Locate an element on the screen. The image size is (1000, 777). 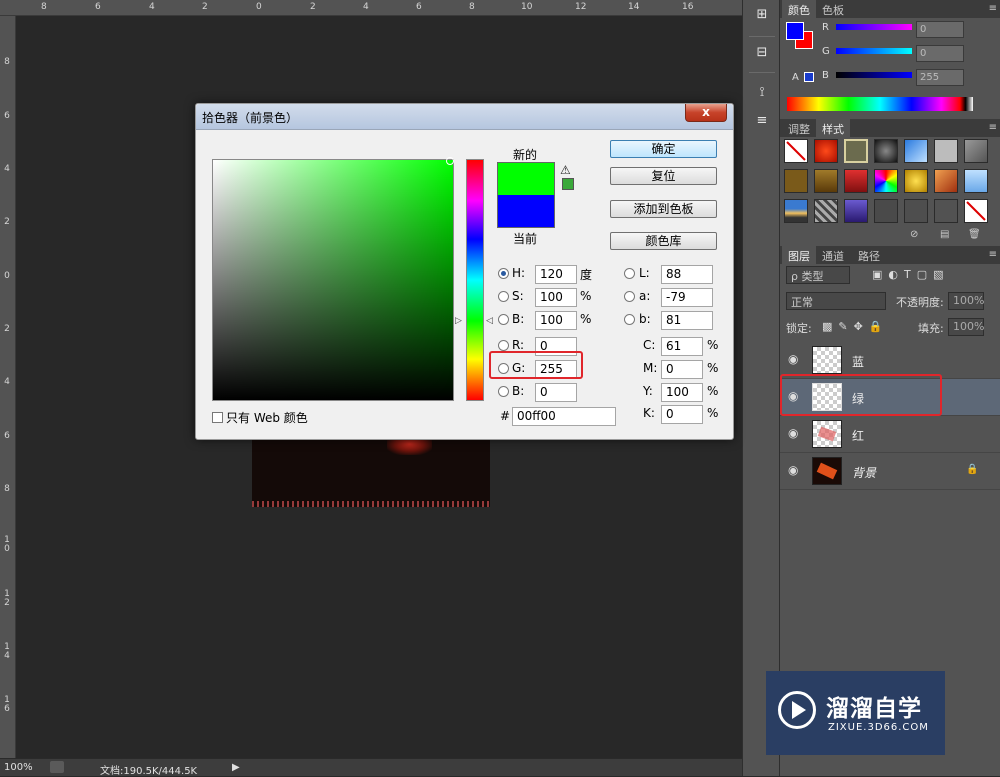
color-field is located at coordinates (333, 280).